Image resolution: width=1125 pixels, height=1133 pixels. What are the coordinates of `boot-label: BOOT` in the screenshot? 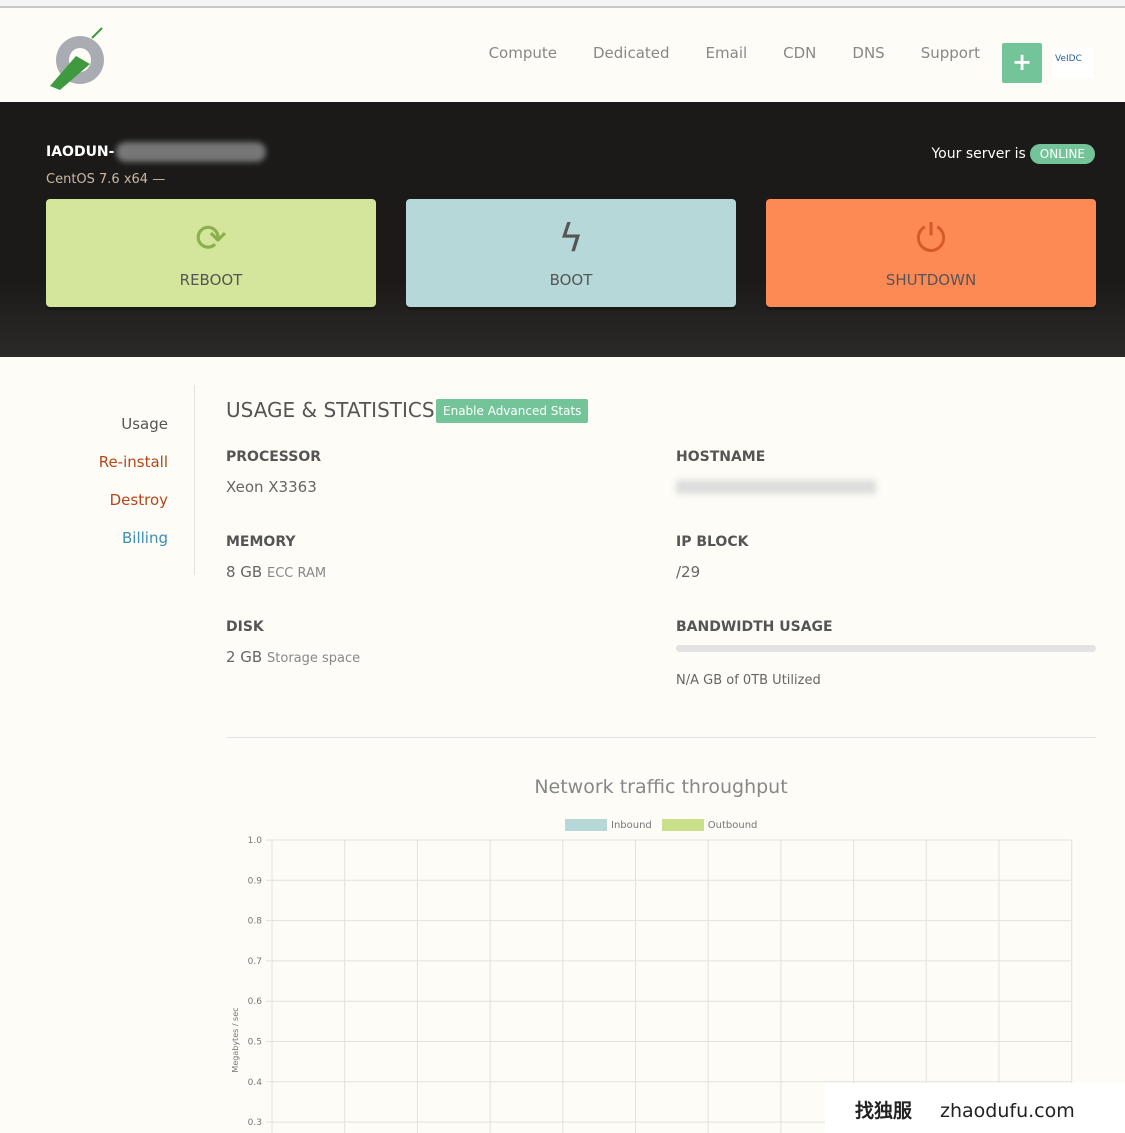 It's located at (571, 280).